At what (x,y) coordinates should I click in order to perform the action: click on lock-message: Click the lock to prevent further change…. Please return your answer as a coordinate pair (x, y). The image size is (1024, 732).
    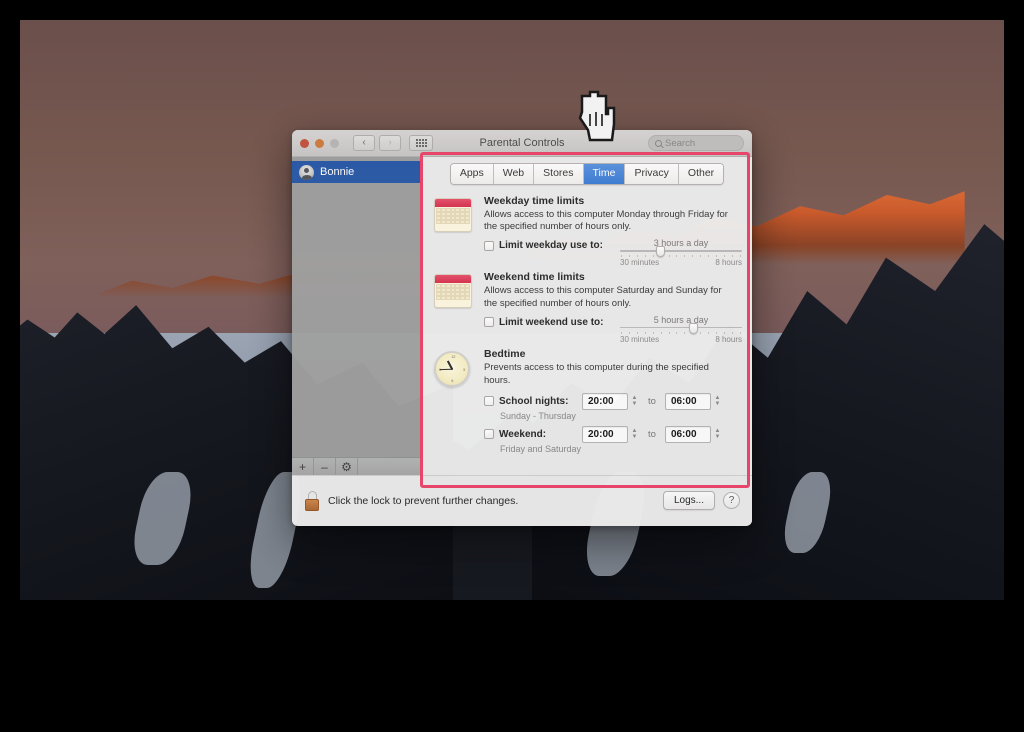
    Looking at the image, I should click on (423, 500).